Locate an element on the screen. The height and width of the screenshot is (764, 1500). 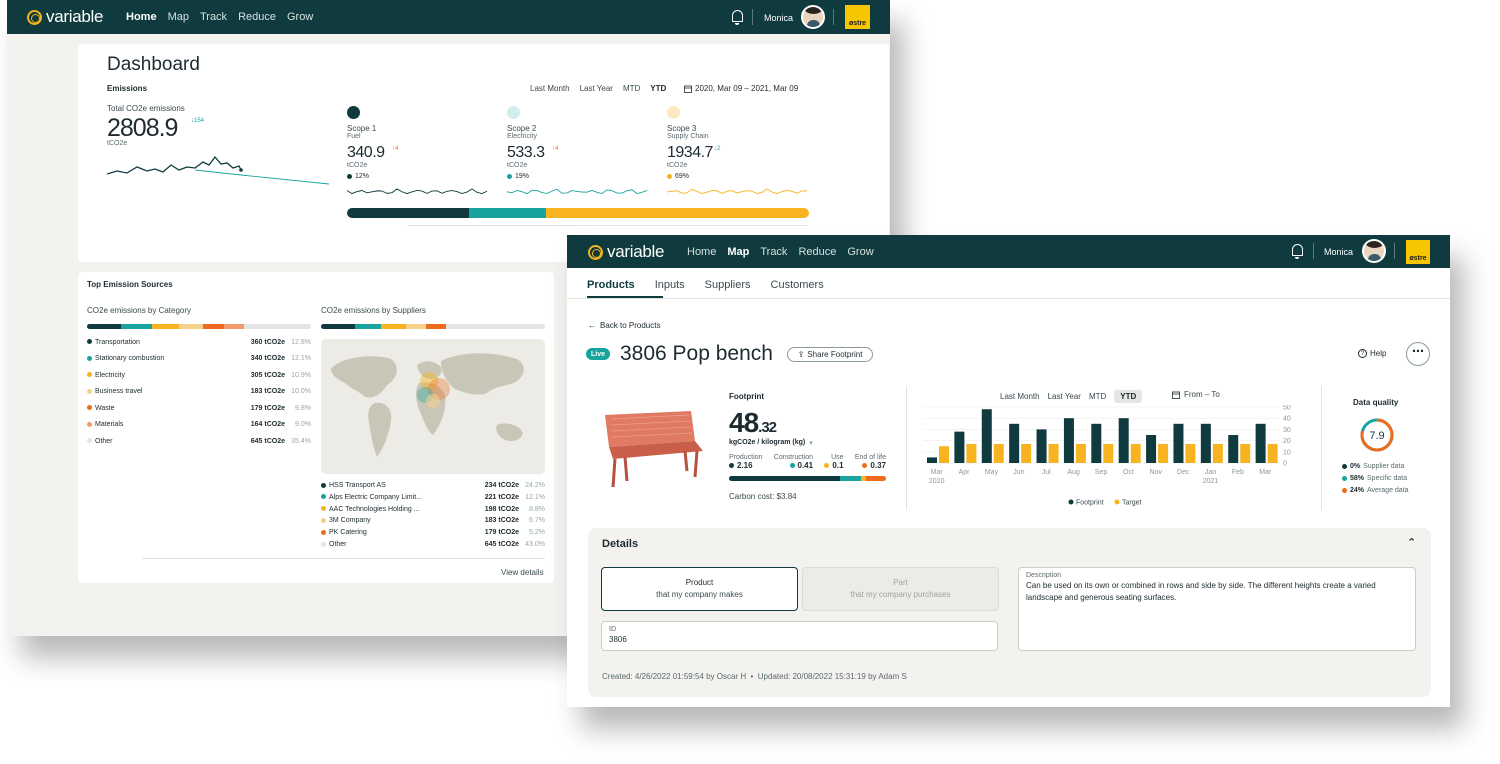
view-details-link: View details is located at coordinates (522, 572).